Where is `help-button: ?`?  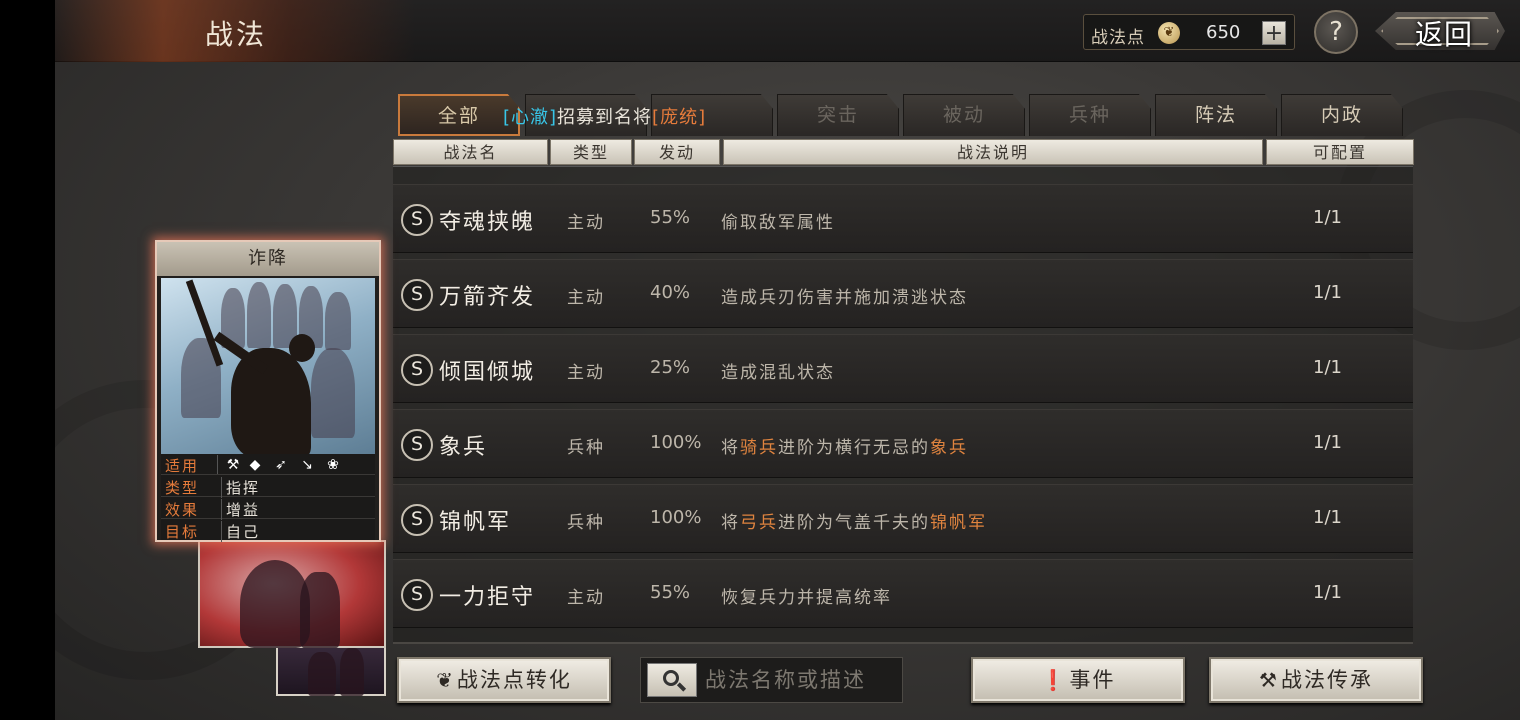 help-button: ? is located at coordinates (1336, 32).